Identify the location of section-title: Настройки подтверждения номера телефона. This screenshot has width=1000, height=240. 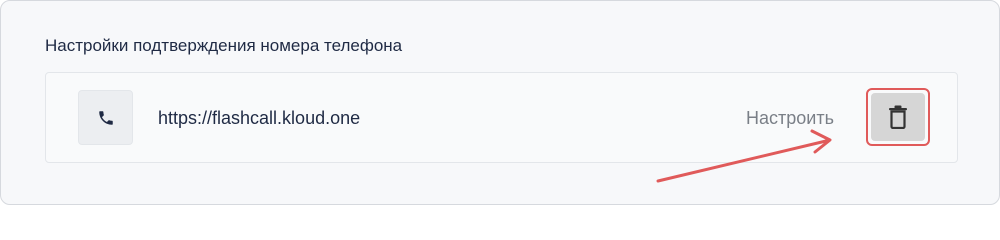
(224, 45).